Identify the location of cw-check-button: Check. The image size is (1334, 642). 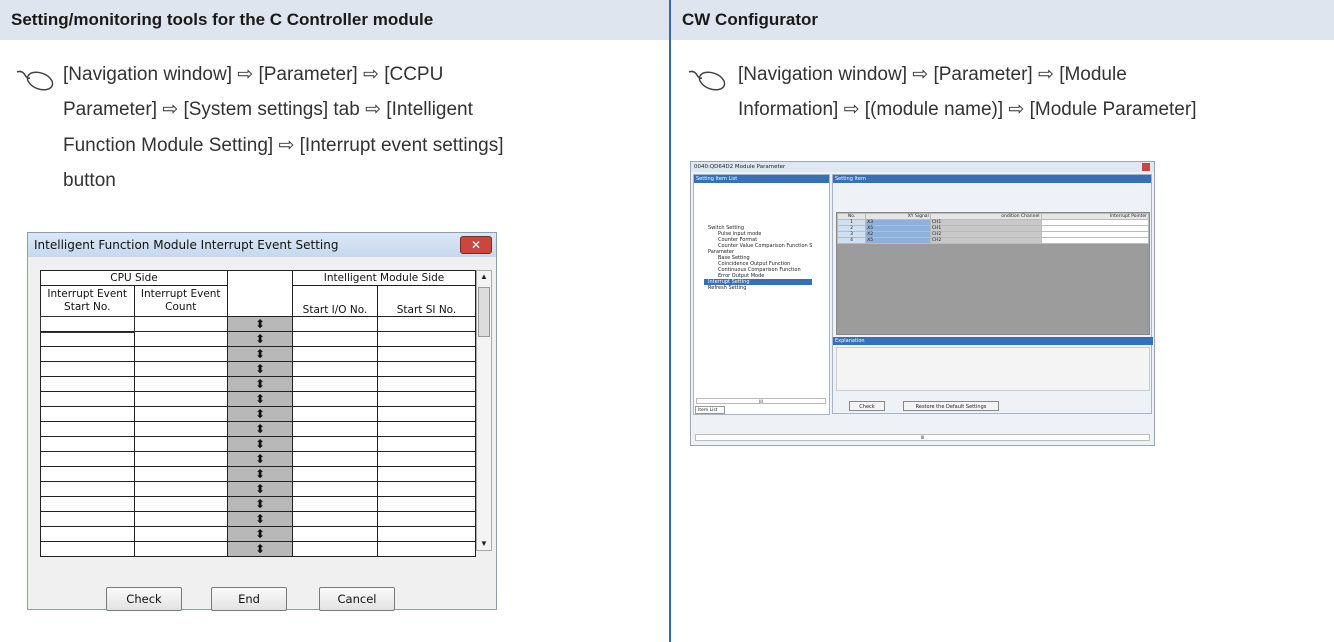
(867, 406).